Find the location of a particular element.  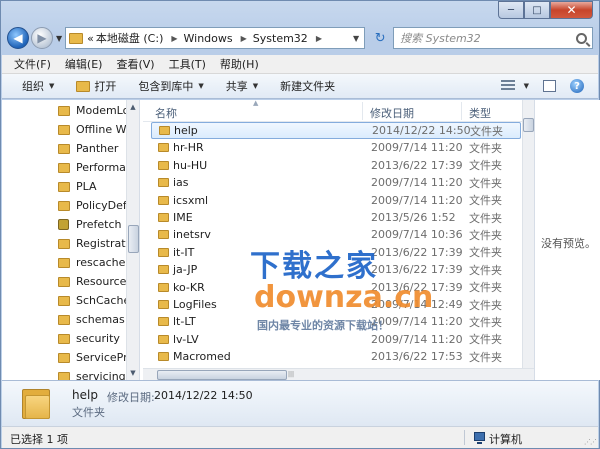

refresh-icon: ↻ is located at coordinates (380, 38).